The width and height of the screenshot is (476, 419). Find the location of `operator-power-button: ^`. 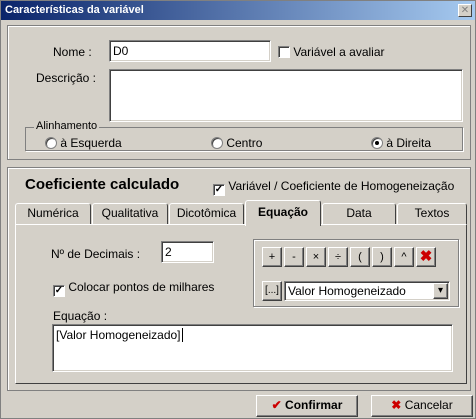

operator-power-button: ^ is located at coordinates (404, 257).